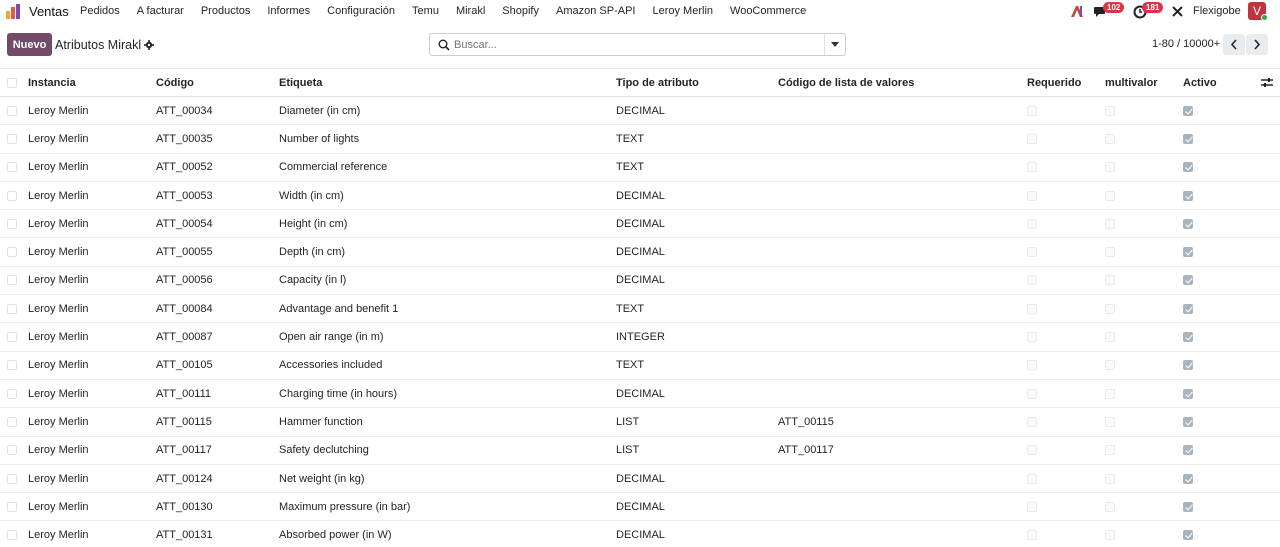  I want to click on menu-item-mirakl: Mirakl, so click(470, 11).